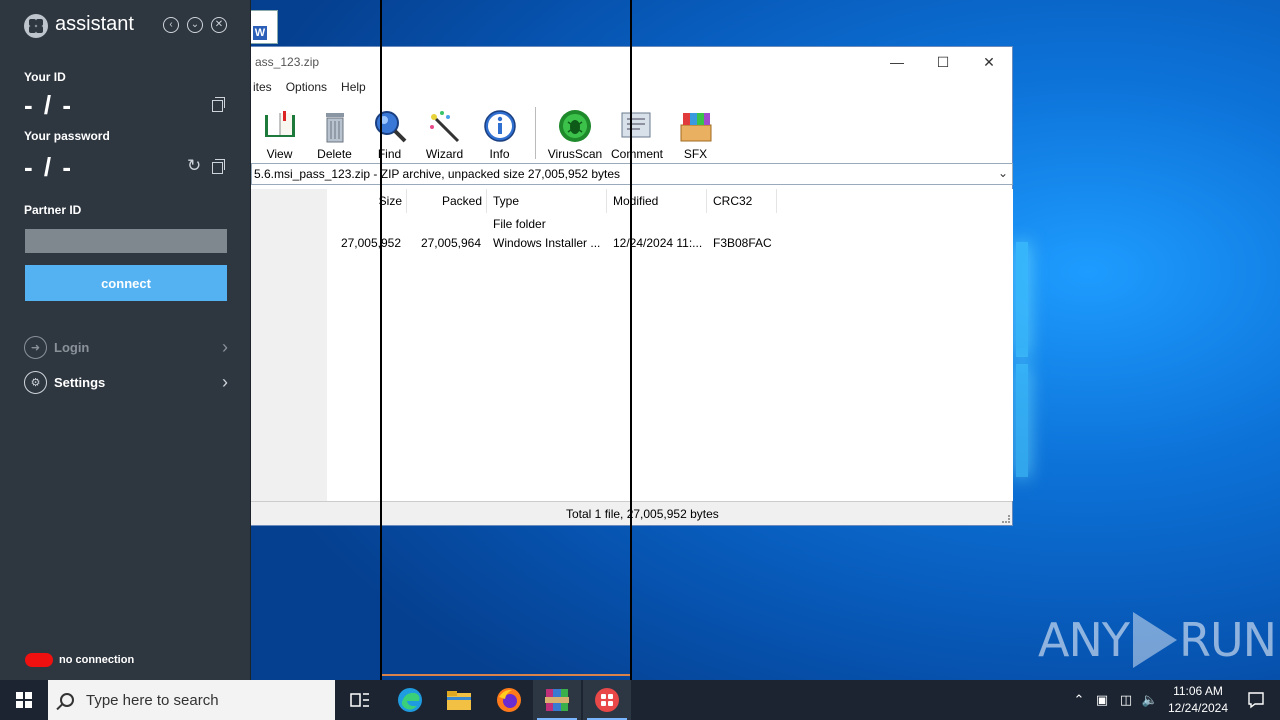 This screenshot has width=1280, height=720. Describe the element at coordinates (262, 87) in the screenshot. I see `menu-favorites: ites` at that location.